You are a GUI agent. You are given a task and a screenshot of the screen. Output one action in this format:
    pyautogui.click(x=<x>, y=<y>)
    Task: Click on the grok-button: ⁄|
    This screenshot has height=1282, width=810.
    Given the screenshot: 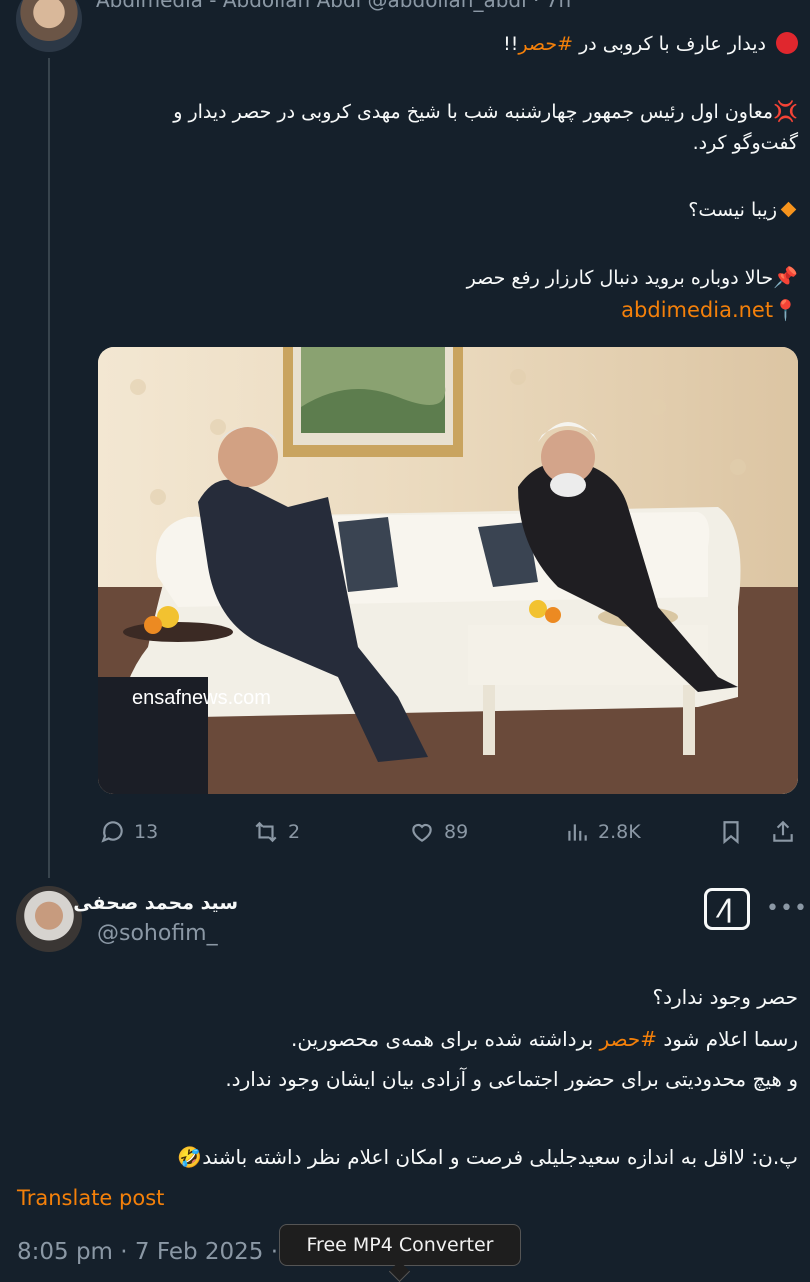 What is the action you would take?
    pyautogui.click(x=727, y=909)
    